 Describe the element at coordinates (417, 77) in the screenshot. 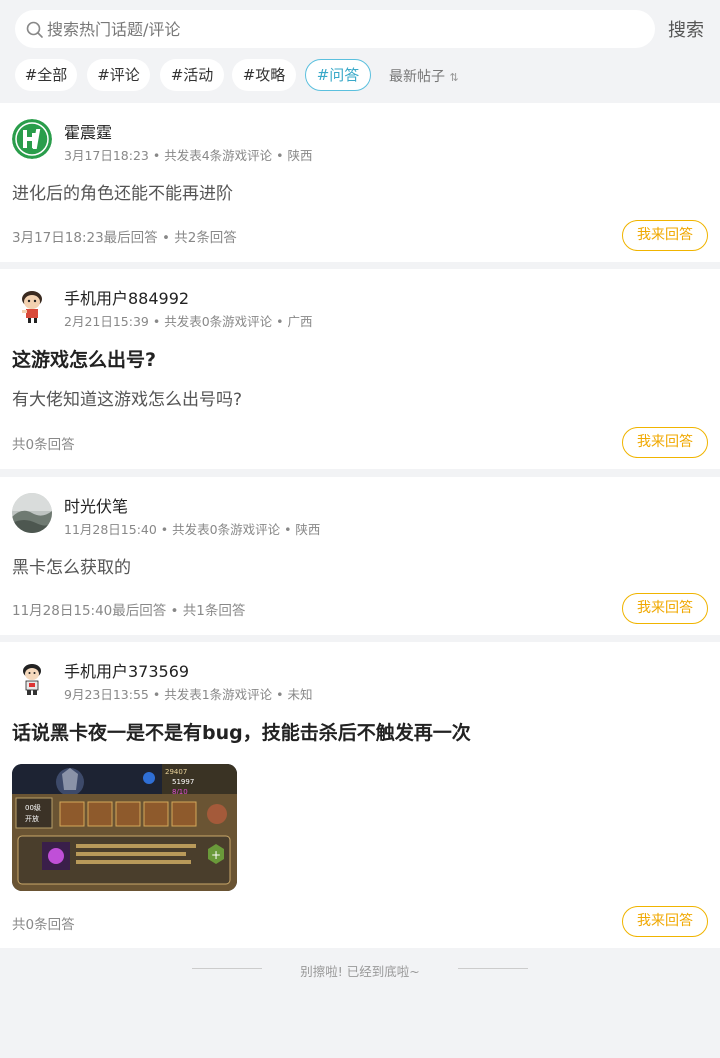

I see `sort-label: 最新帖子` at that location.